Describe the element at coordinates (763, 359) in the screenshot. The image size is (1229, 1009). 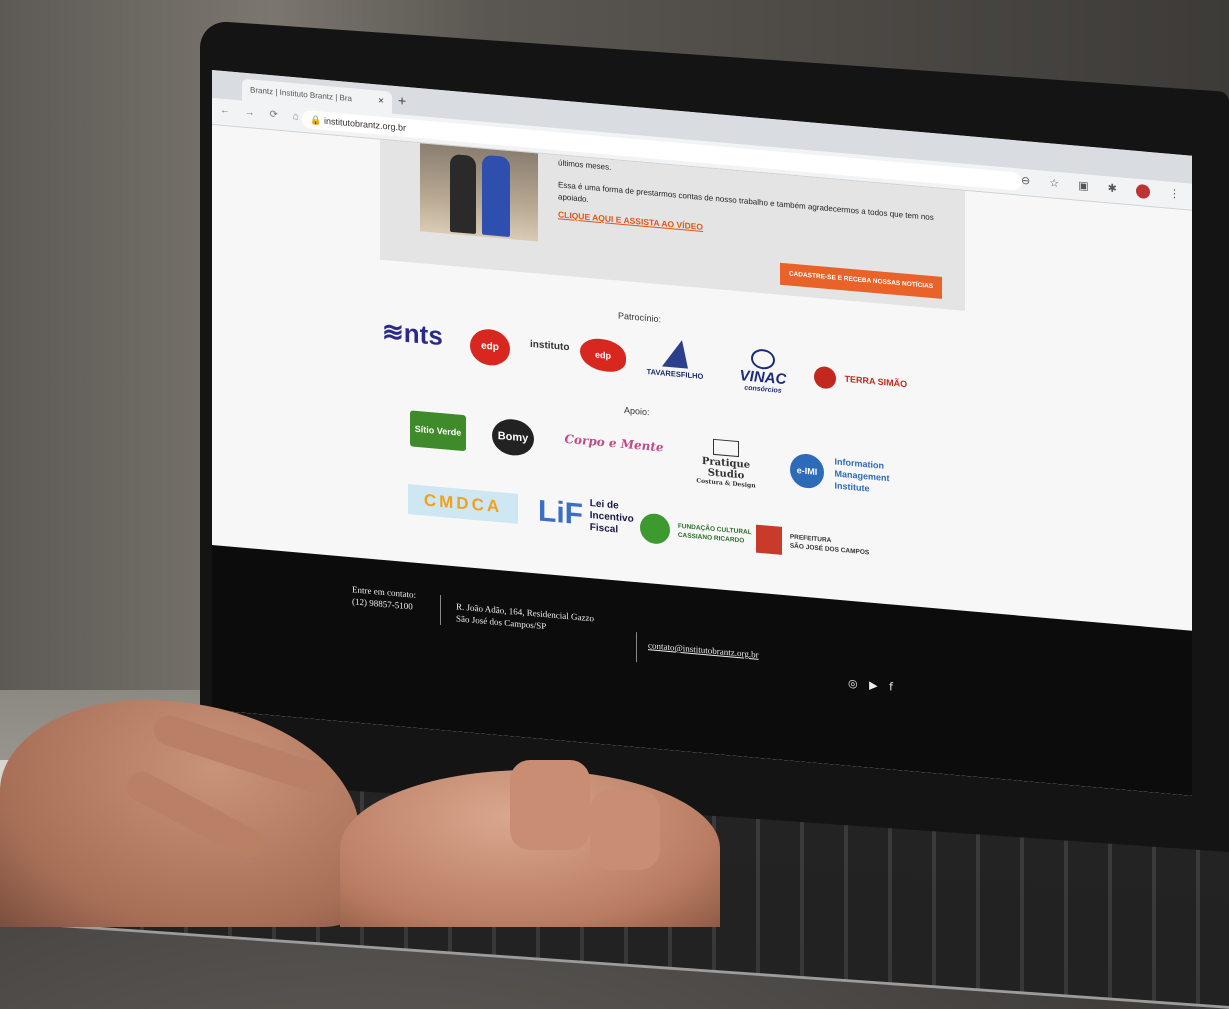
I see `vinac-mark-icon` at that location.